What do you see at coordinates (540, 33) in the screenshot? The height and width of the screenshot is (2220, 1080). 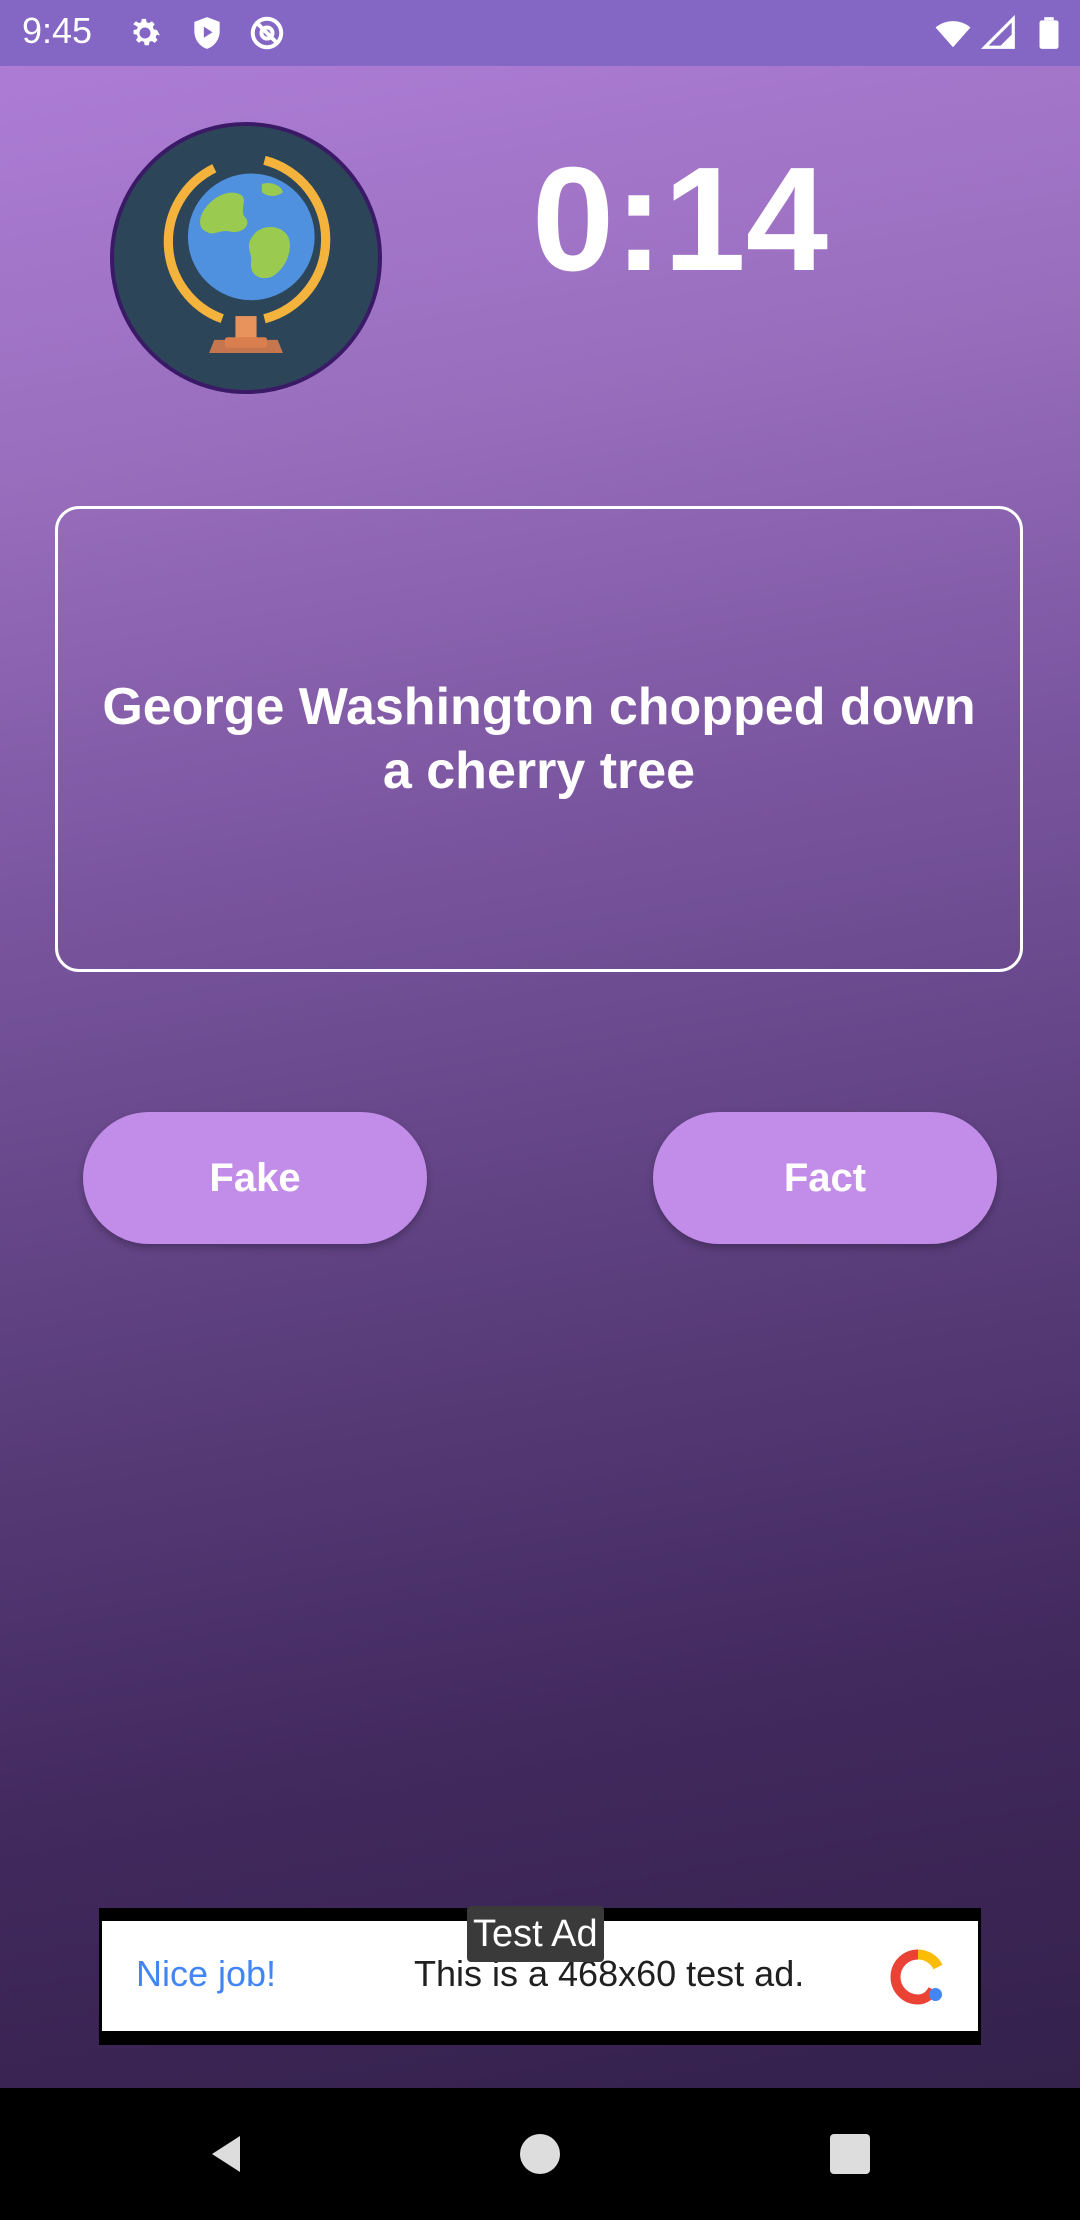 I see `status-bar: 9:45` at bounding box center [540, 33].